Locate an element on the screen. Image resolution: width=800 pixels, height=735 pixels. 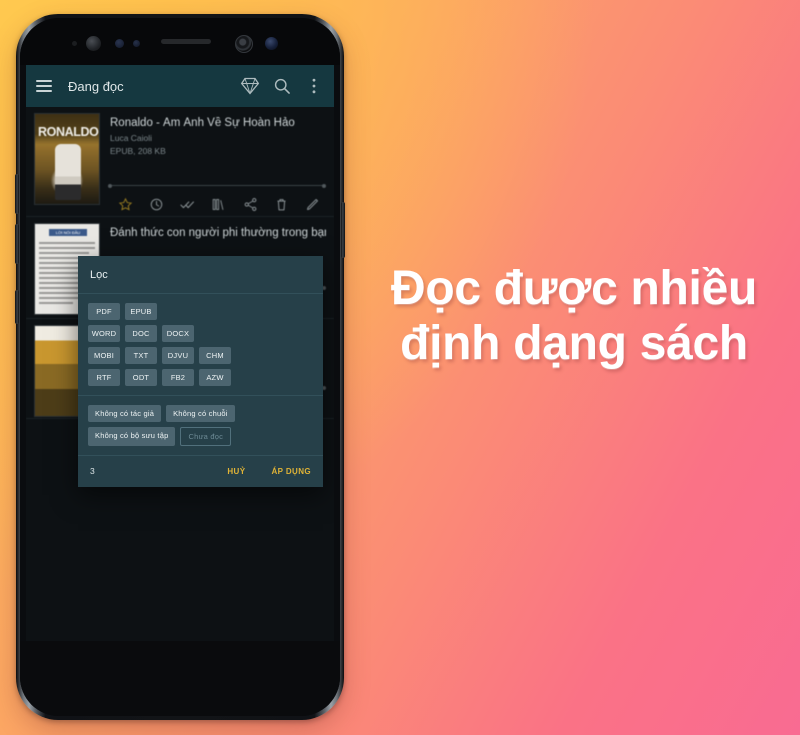
light-sensor-icon is located at coordinates (119, 43).